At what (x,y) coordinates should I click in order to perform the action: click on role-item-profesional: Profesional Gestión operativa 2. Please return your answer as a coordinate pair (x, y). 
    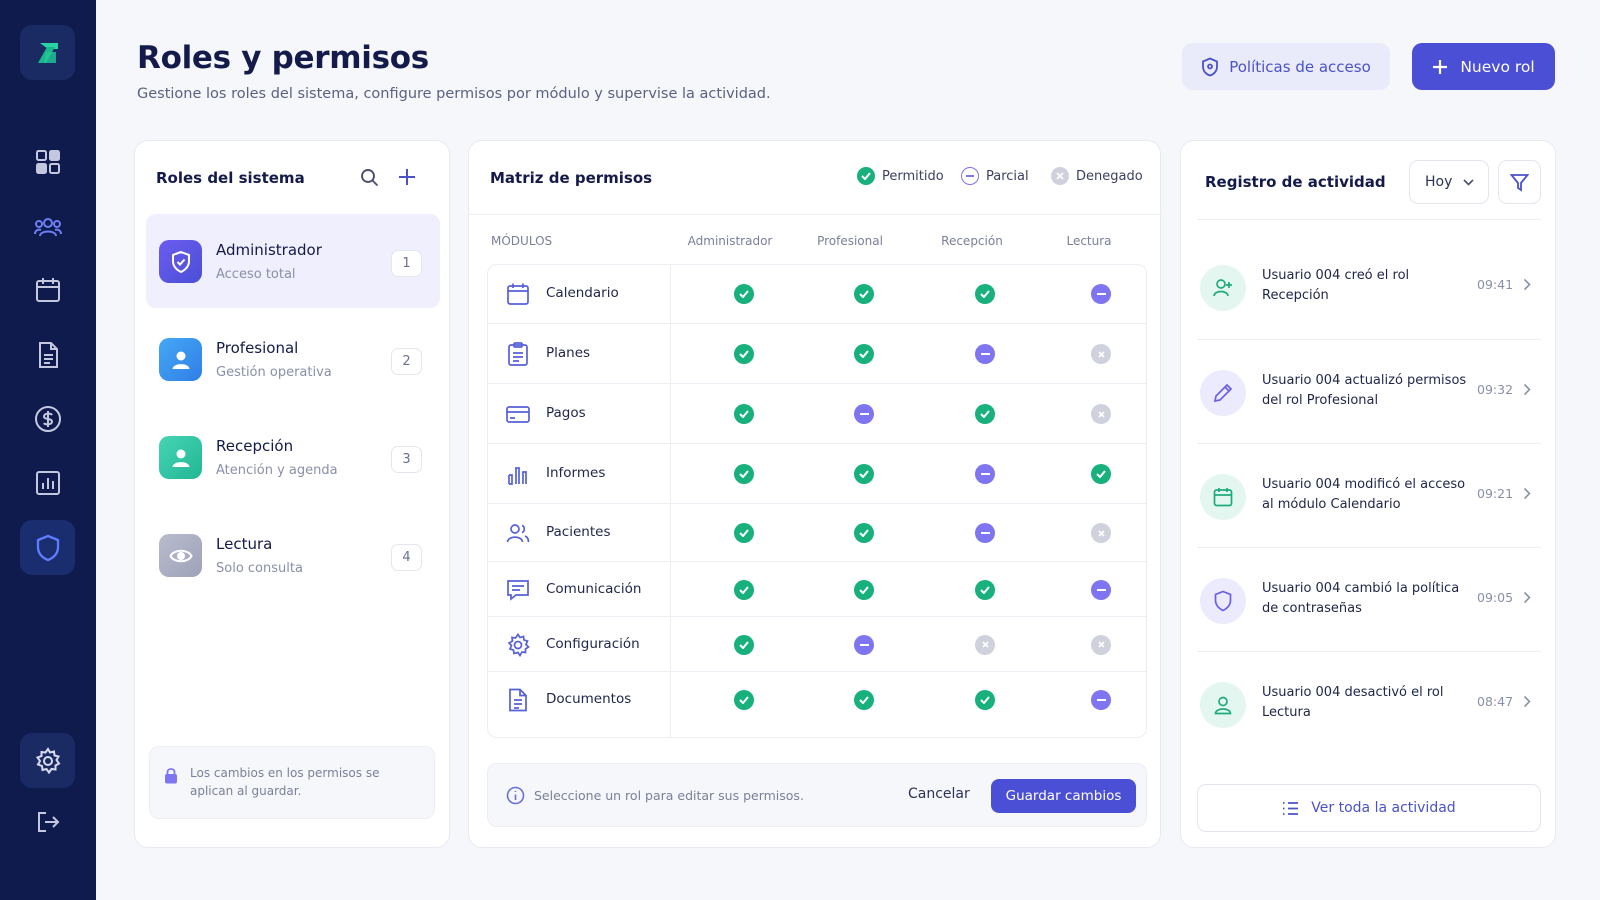
    Looking at the image, I should click on (293, 359).